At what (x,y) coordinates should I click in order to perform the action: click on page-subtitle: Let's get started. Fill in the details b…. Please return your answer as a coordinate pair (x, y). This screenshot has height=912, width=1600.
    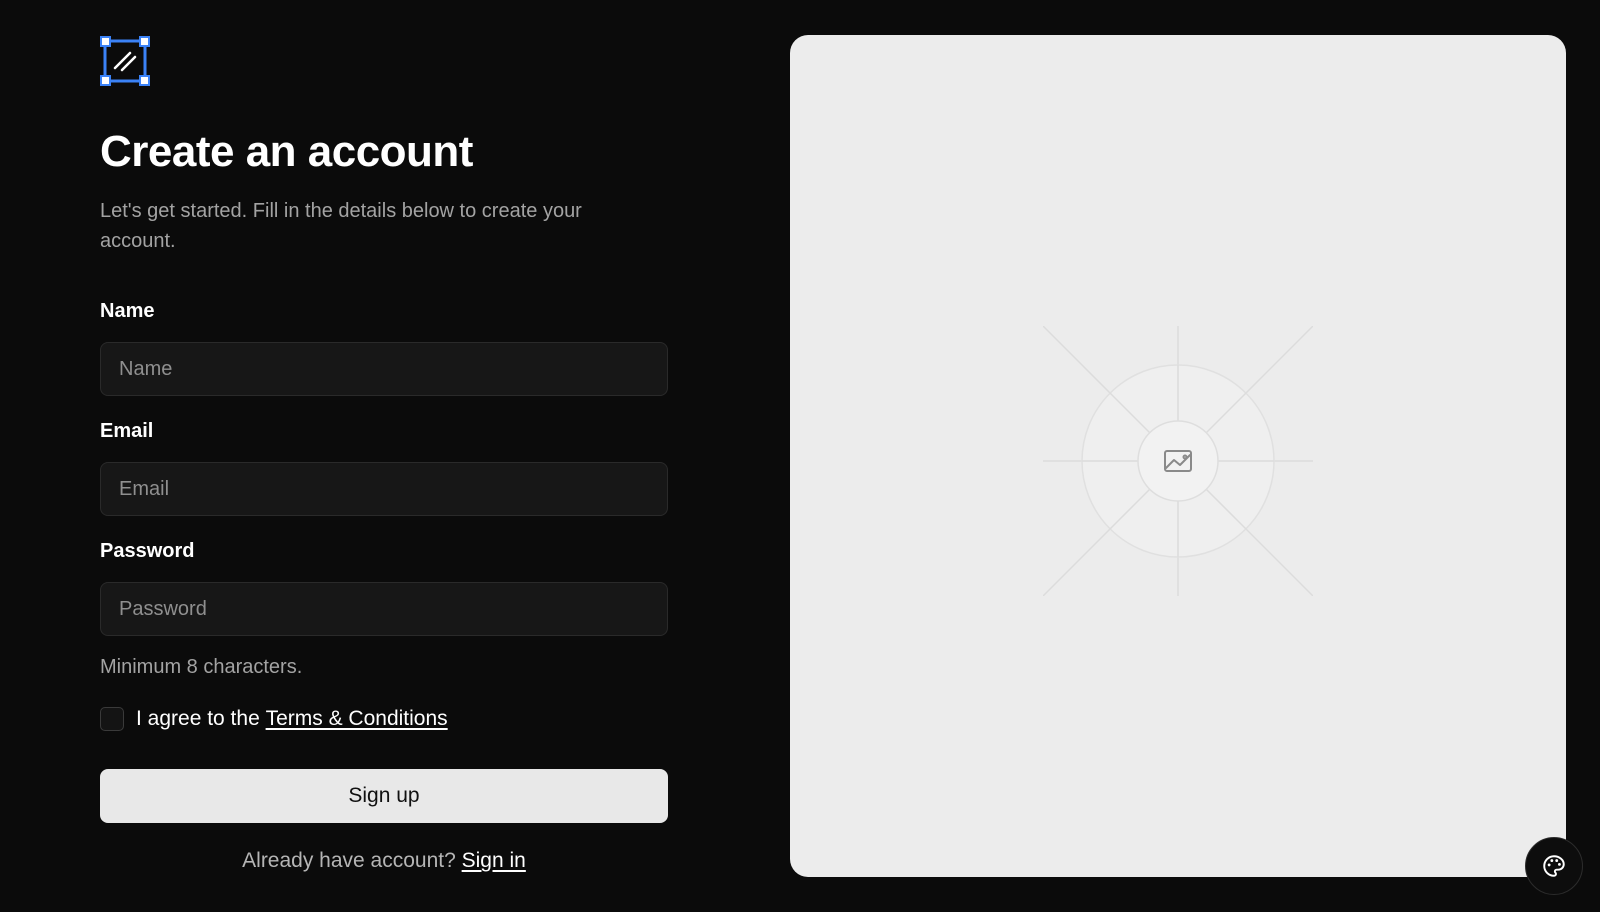
    Looking at the image, I should click on (341, 226).